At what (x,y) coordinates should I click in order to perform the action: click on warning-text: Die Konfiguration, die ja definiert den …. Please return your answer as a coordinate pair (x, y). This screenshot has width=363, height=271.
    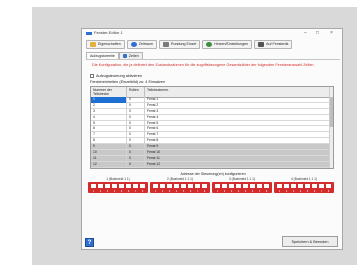
    Looking at the image, I should click on (203, 65).